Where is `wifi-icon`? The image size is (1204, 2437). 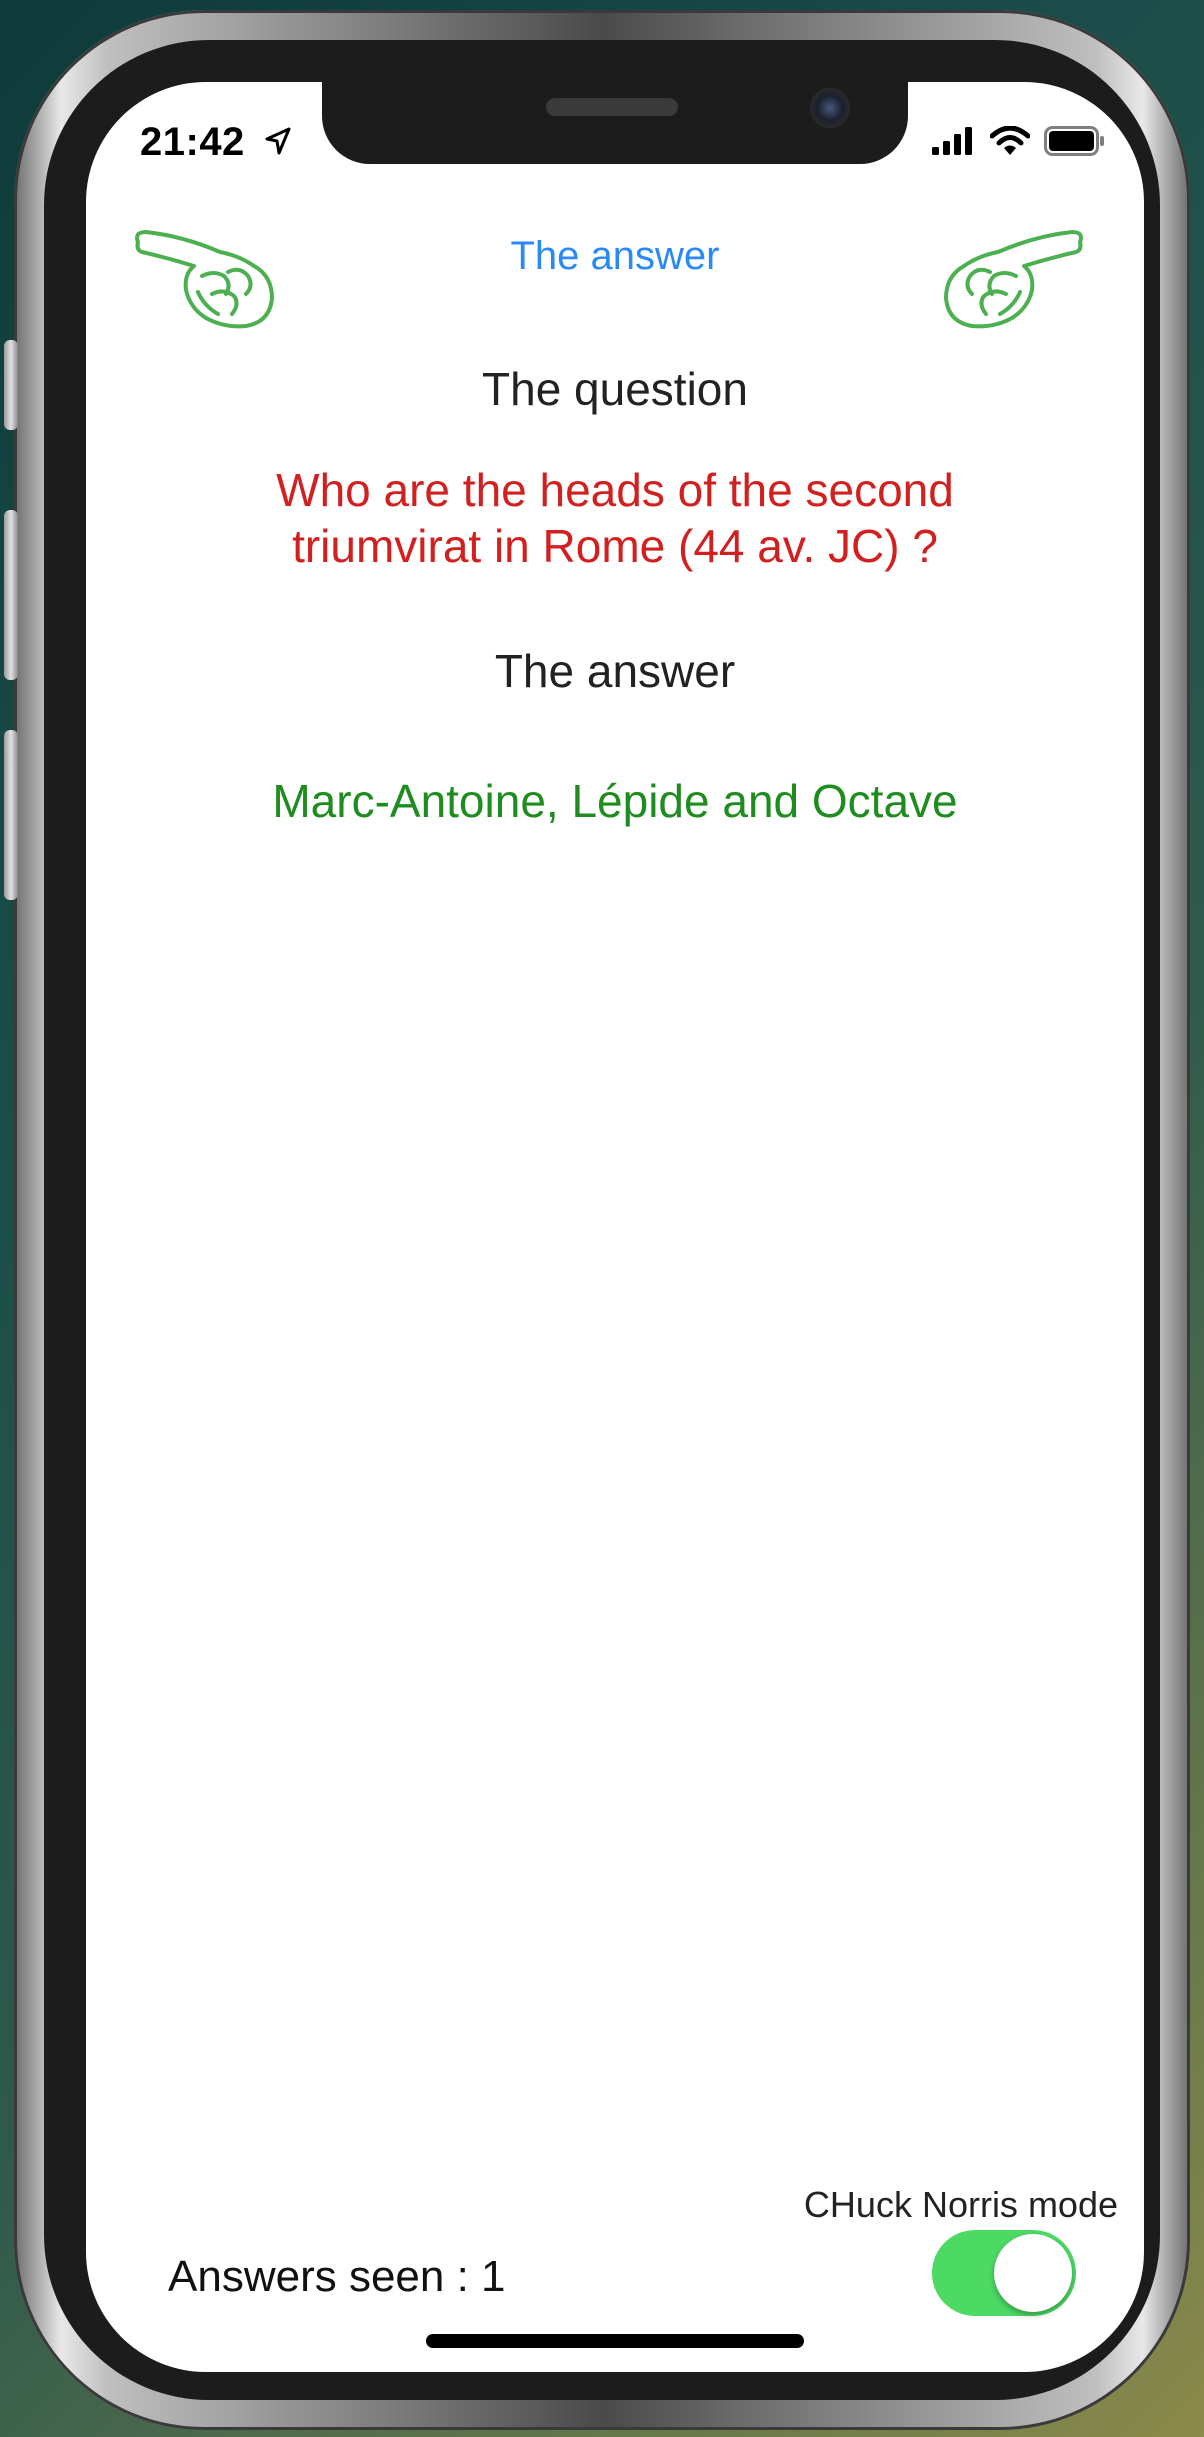 wifi-icon is located at coordinates (1010, 140).